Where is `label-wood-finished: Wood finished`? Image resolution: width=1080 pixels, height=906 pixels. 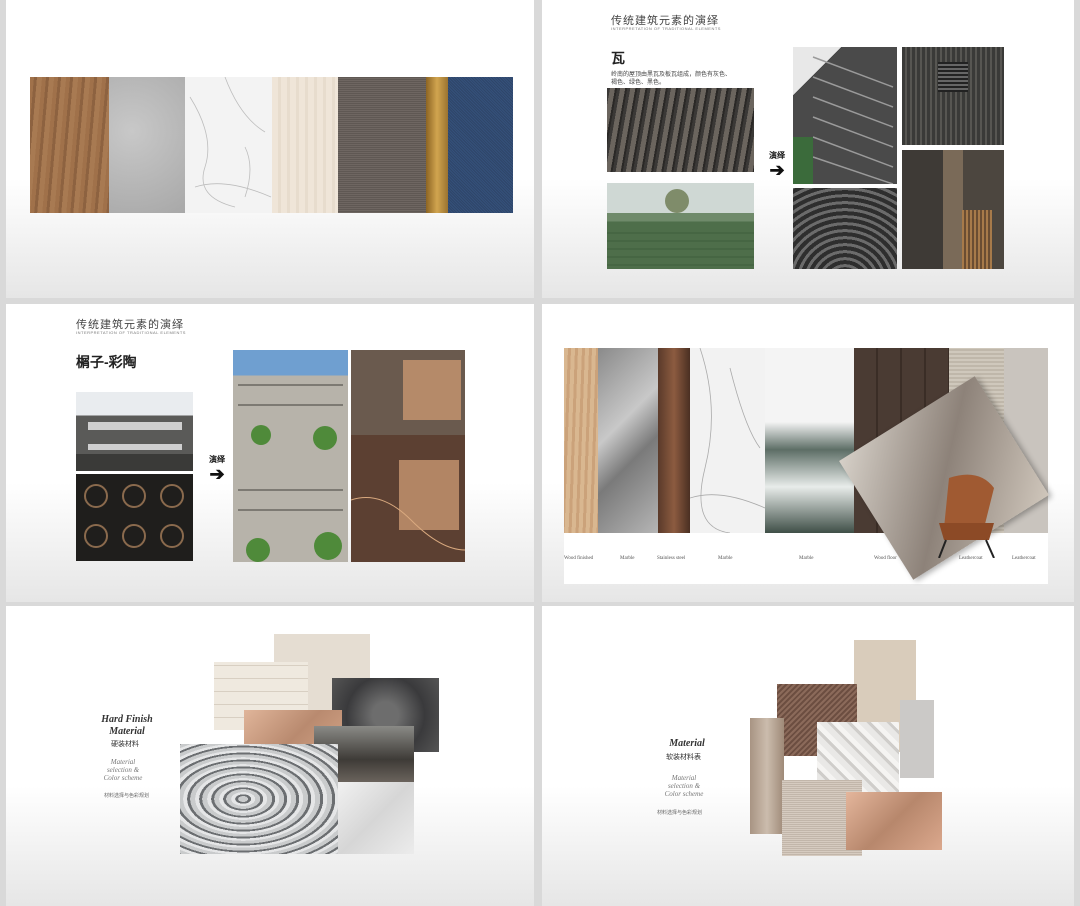
label-wood-finished: Wood finished is located at coordinates (579, 558).